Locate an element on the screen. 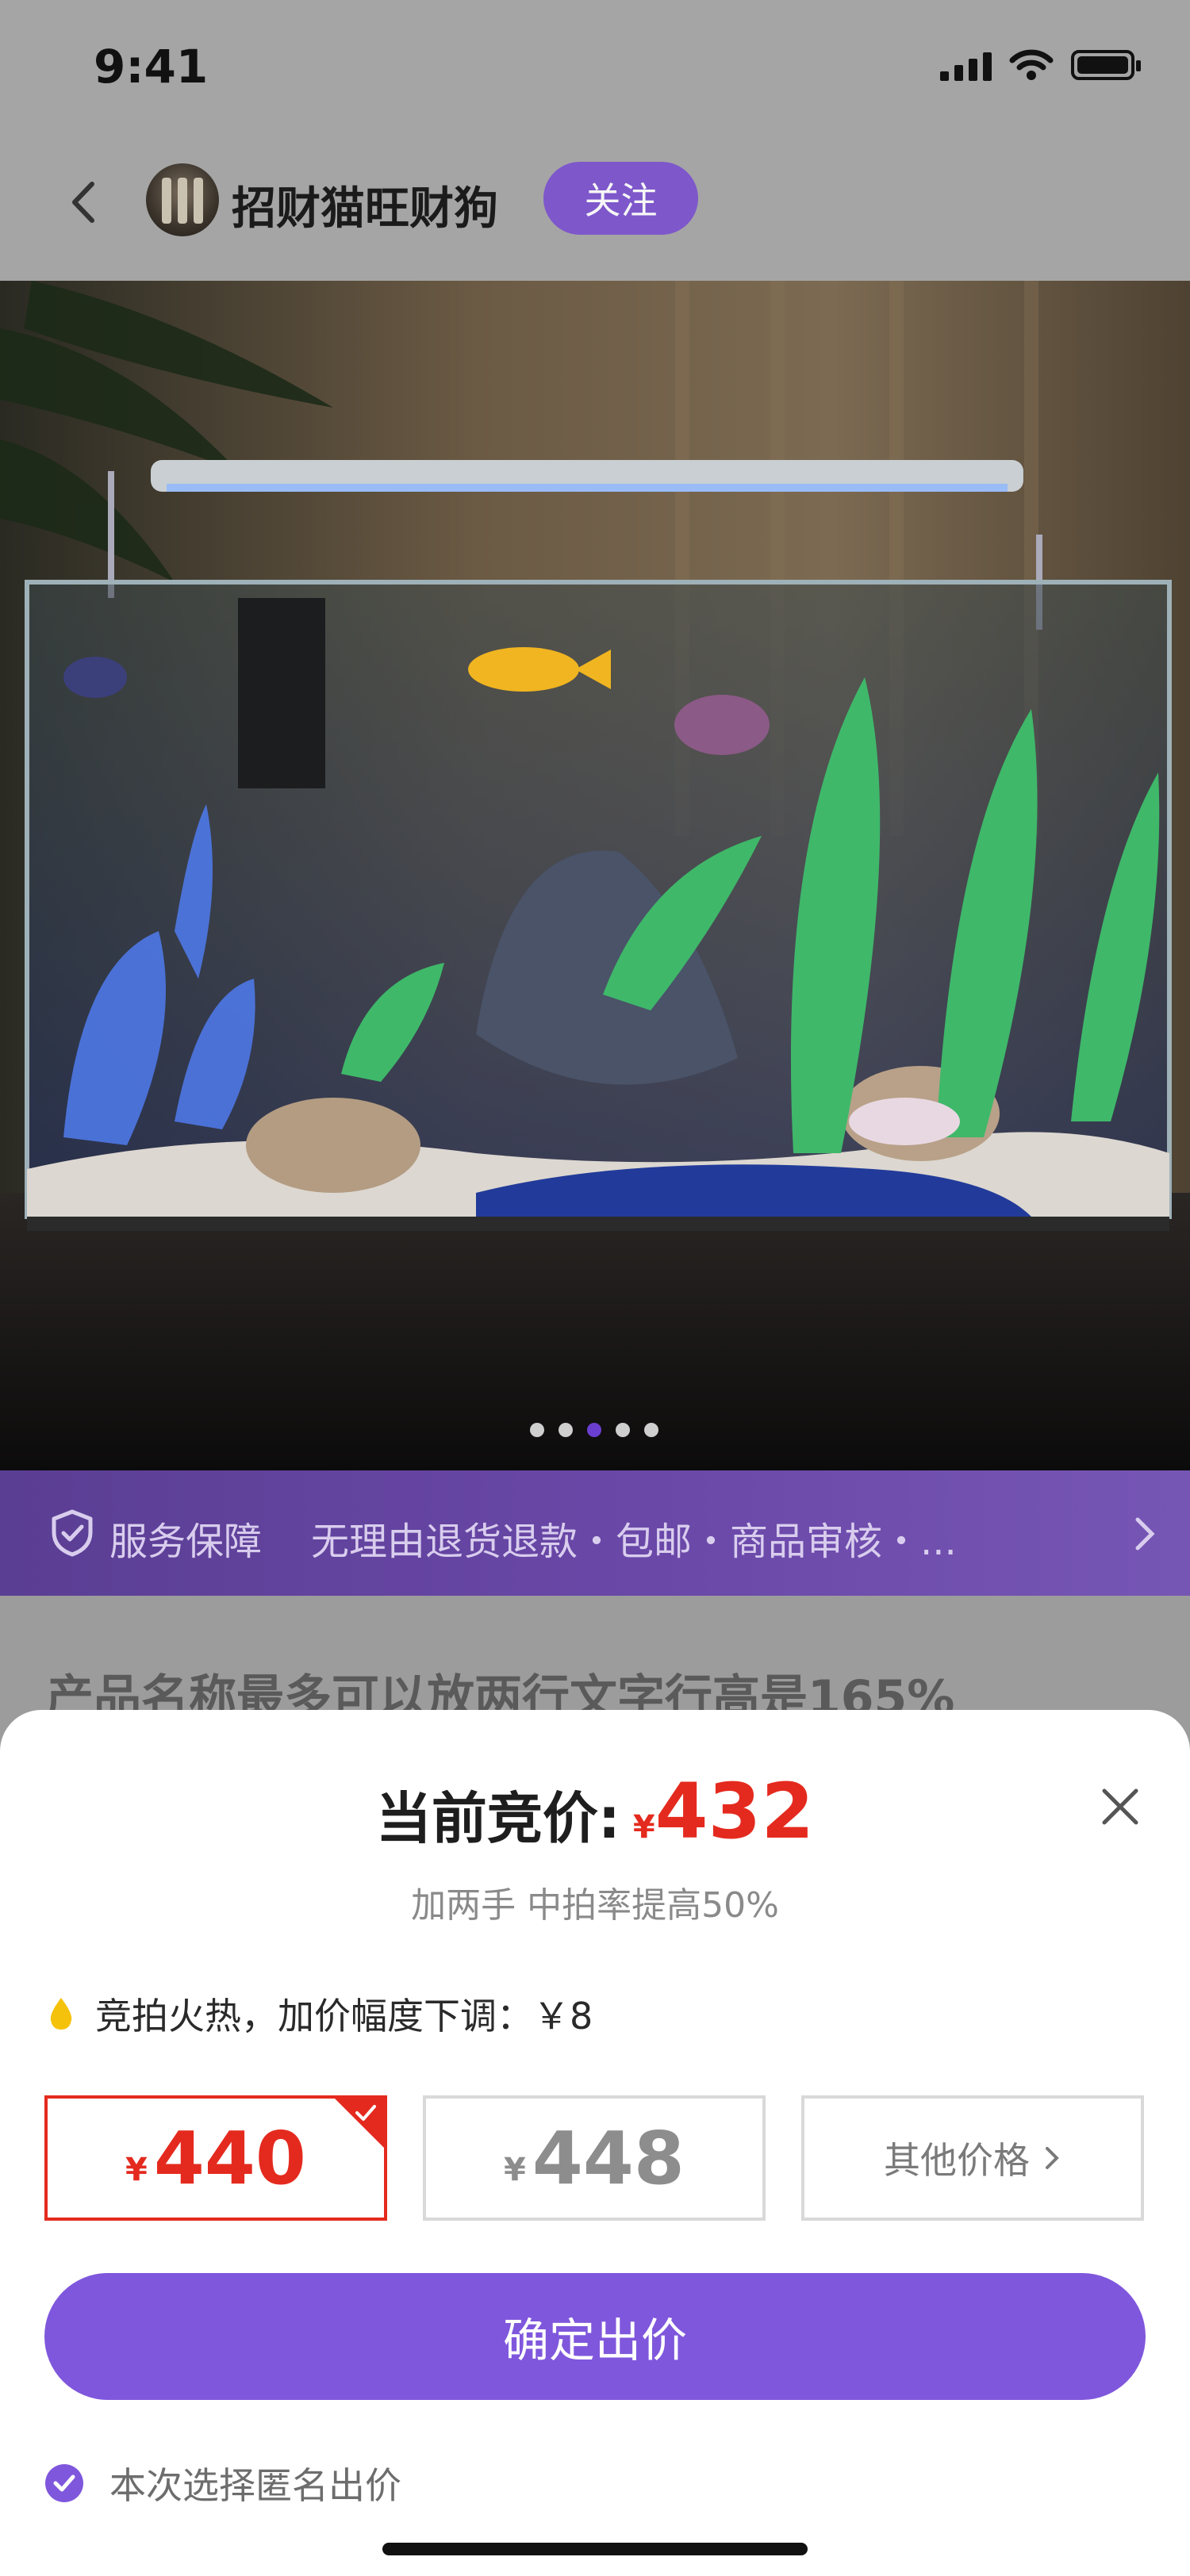 This screenshot has height=2576, width=1190. shield-check-icon is located at coordinates (72, 1533).